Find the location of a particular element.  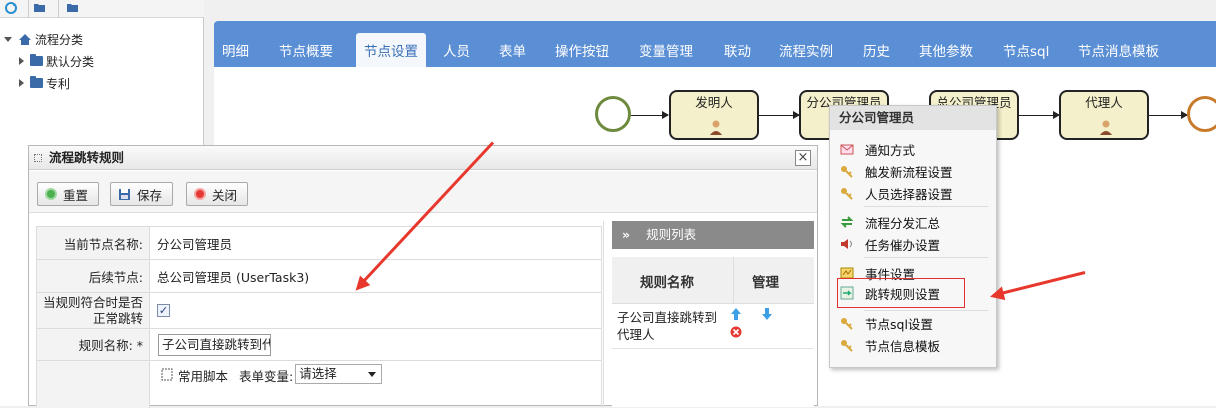

close-button: 关闭 is located at coordinates (217, 194).